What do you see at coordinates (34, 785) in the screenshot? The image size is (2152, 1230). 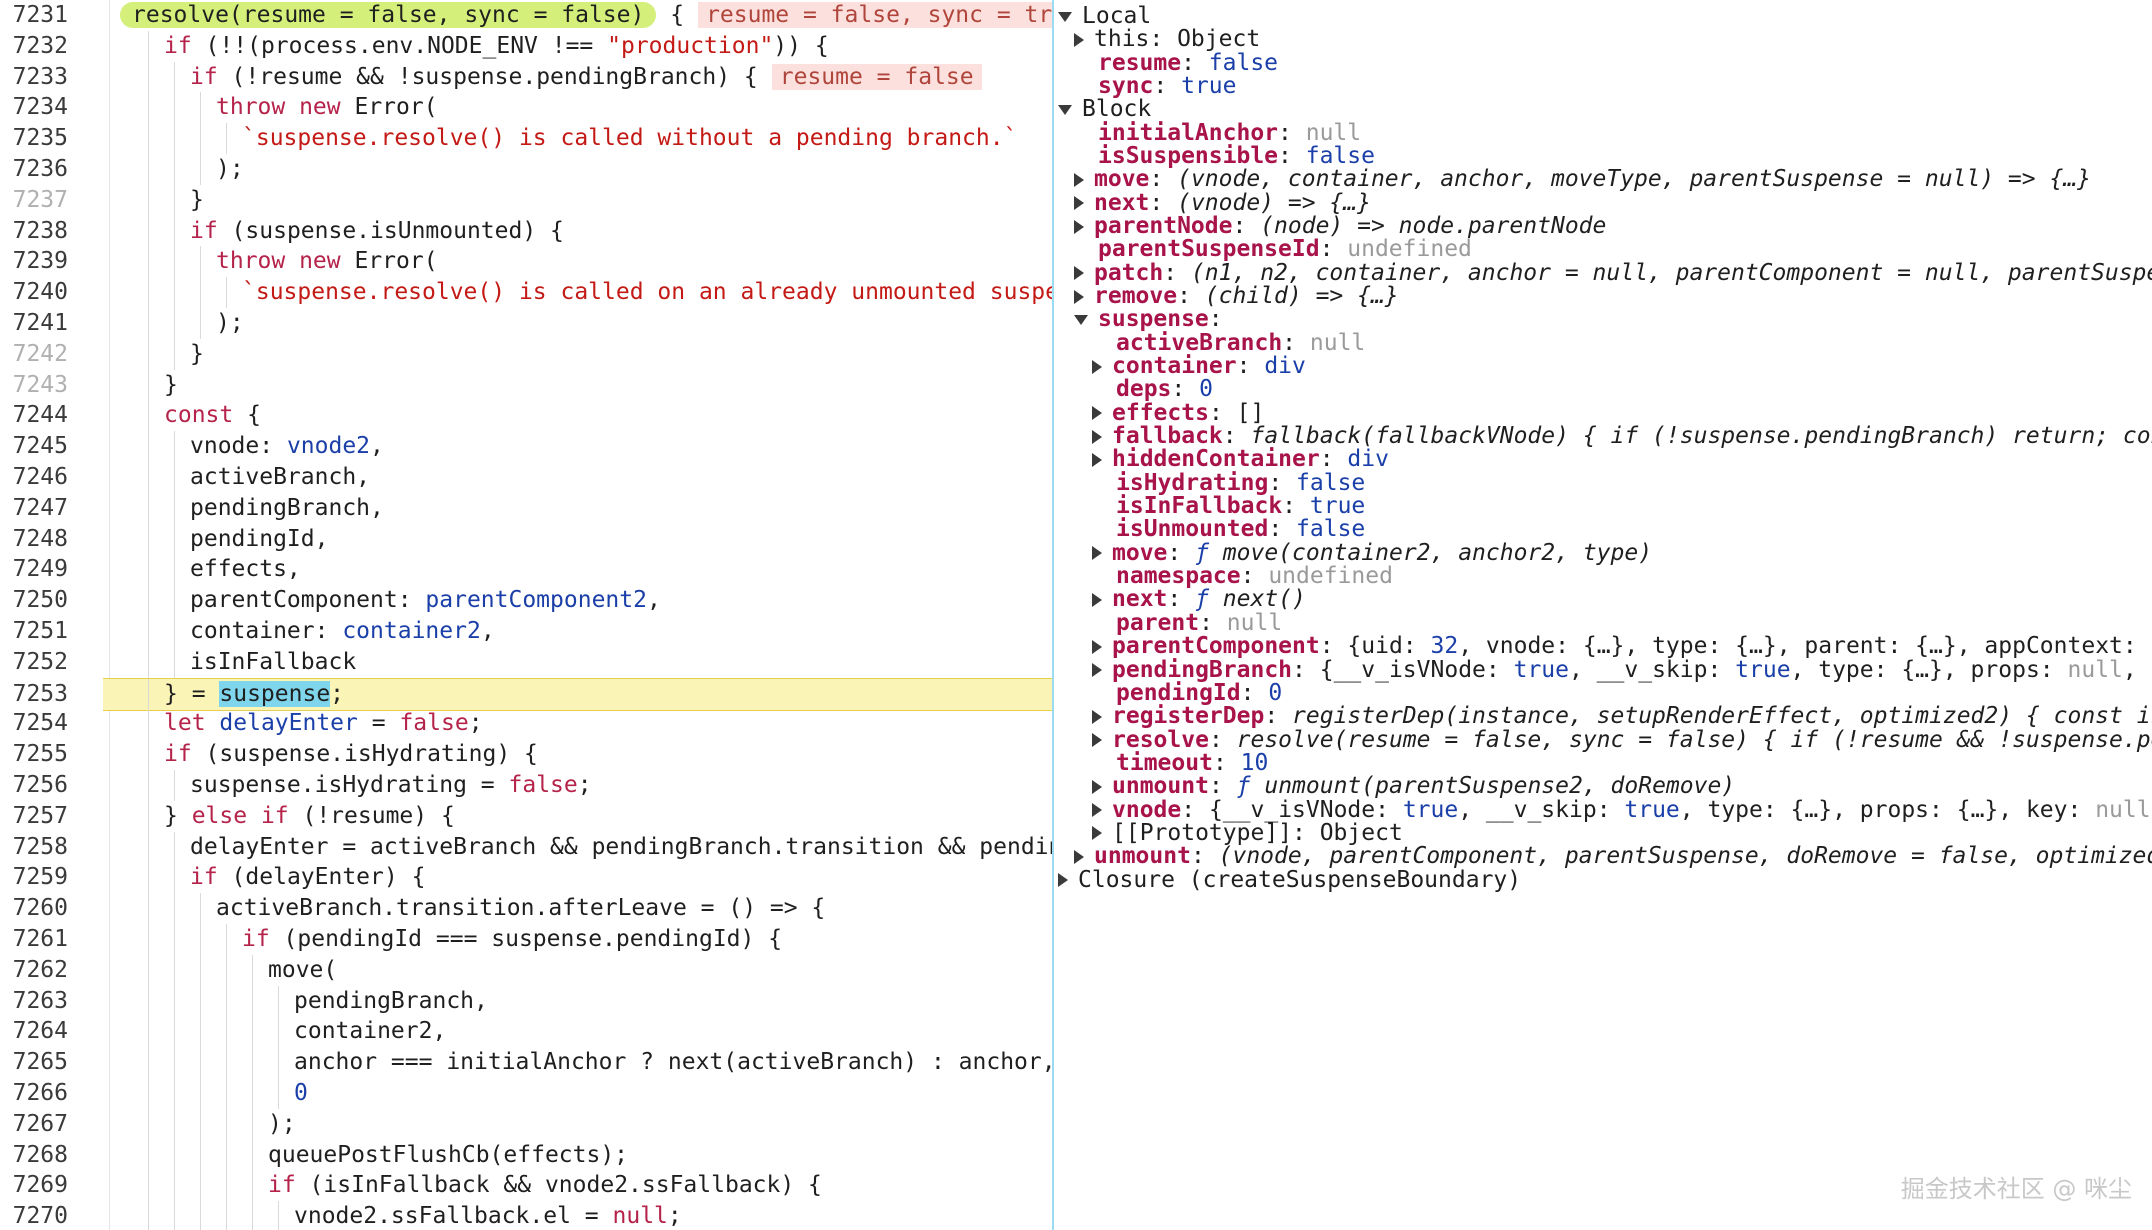 I see `line-number: 7256` at bounding box center [34, 785].